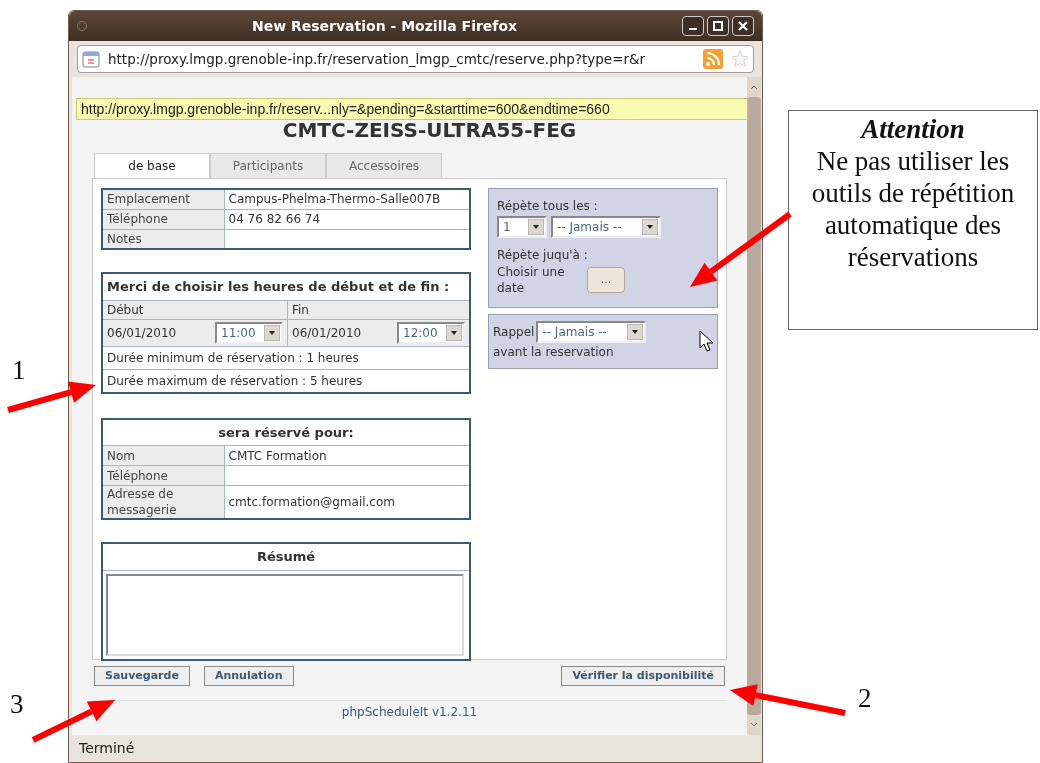 This screenshot has height=763, width=1040. Describe the element at coordinates (548, 206) in the screenshot. I see `repeat-every-label: Répète tous les :` at that location.